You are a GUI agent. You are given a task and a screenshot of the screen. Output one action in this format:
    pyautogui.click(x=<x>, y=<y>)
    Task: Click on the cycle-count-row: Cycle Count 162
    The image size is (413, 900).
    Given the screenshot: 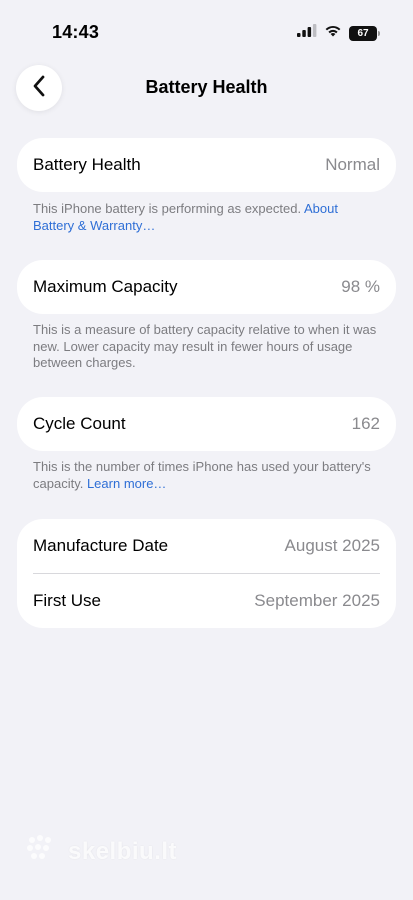 What is the action you would take?
    pyautogui.click(x=206, y=424)
    